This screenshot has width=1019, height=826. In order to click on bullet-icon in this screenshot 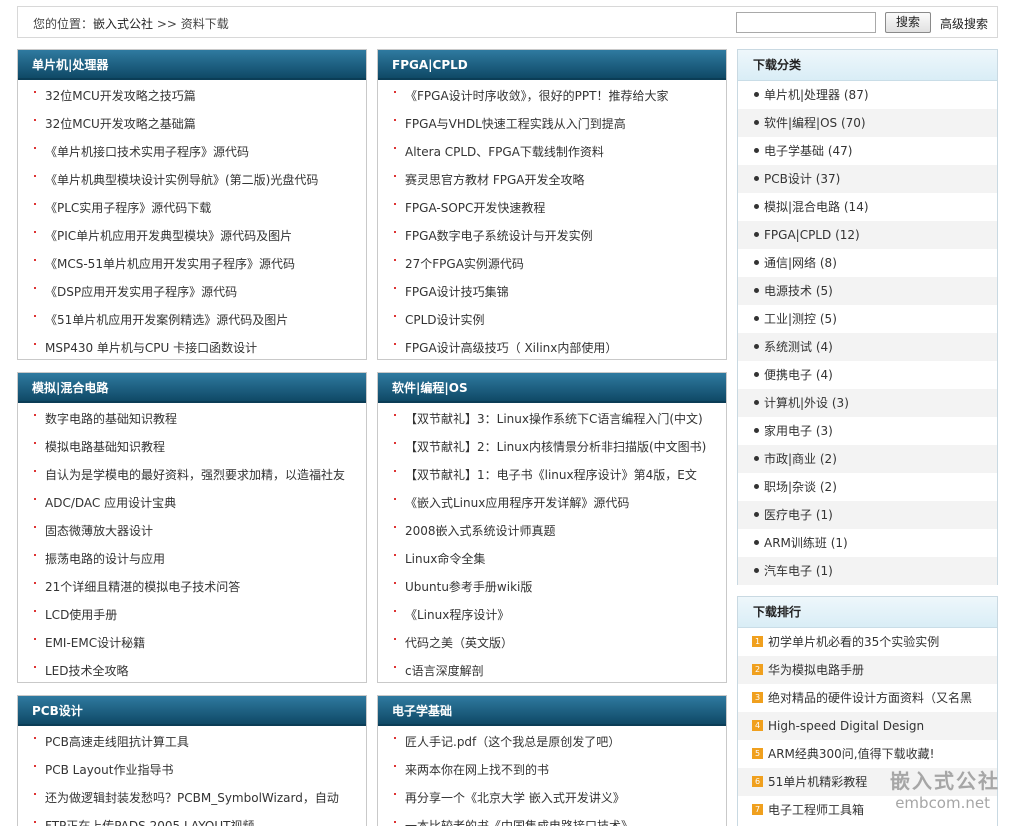, I will do `click(756, 430)`.